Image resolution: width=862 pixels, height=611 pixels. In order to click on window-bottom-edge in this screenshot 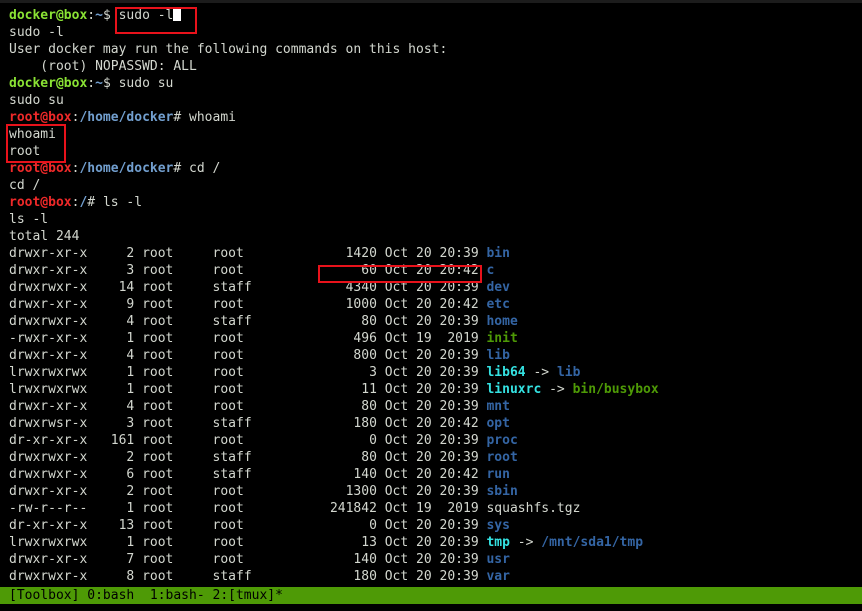, I will do `click(431, 607)`.